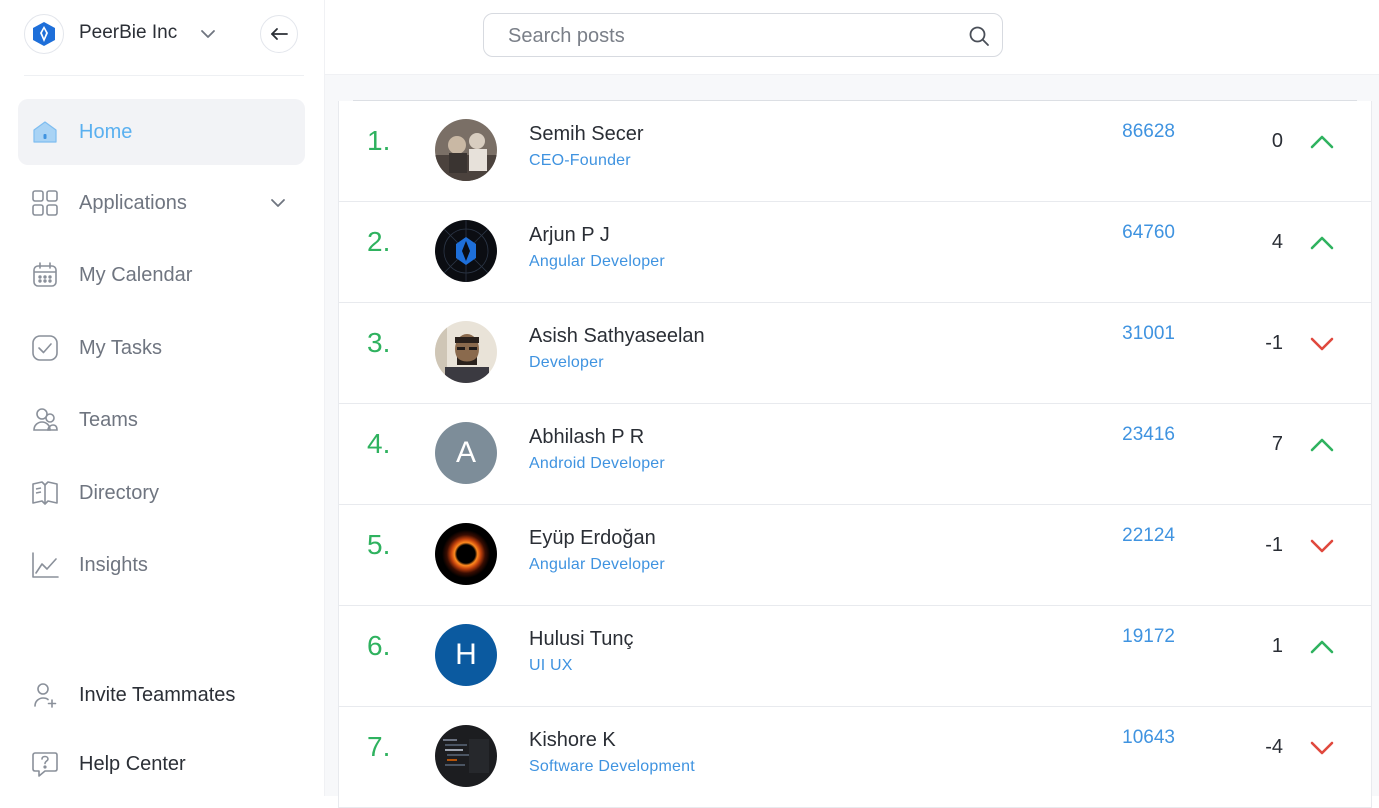 This screenshot has height=808, width=1379. What do you see at coordinates (592, 538) in the screenshot?
I see `member-name: Eyüp Erdoğan` at bounding box center [592, 538].